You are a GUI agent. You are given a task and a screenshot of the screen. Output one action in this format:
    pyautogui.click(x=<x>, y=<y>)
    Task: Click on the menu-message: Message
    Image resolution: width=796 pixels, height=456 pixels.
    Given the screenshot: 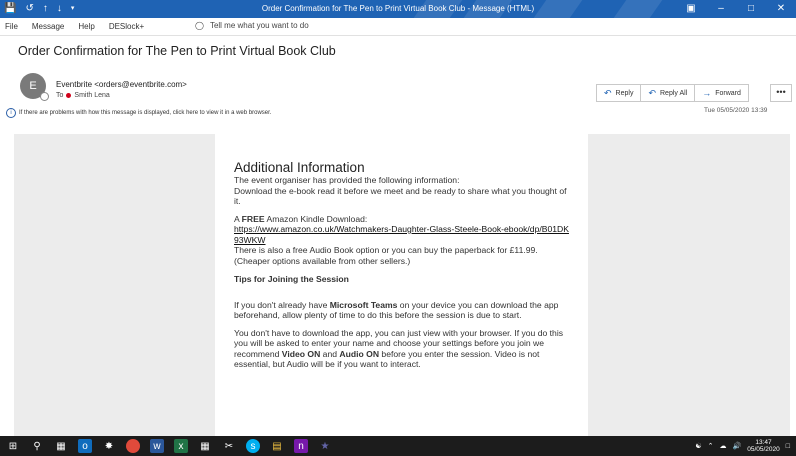 What is the action you would take?
    pyautogui.click(x=48, y=26)
    